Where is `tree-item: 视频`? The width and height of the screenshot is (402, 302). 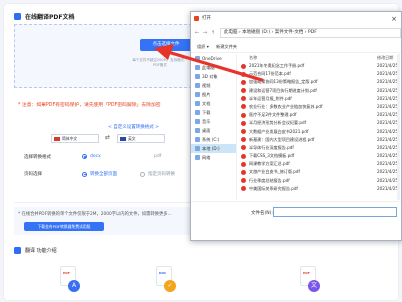
tree-item: 视频 is located at coordinates (213, 85).